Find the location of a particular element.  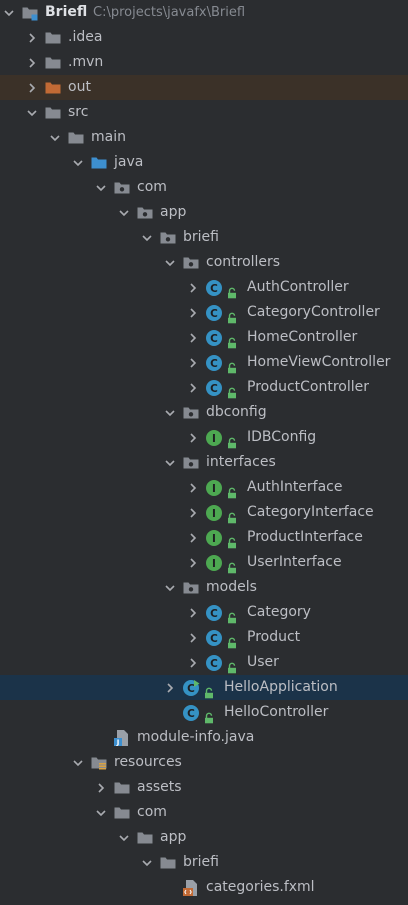

tree-item-label: resources is located at coordinates (148, 762).